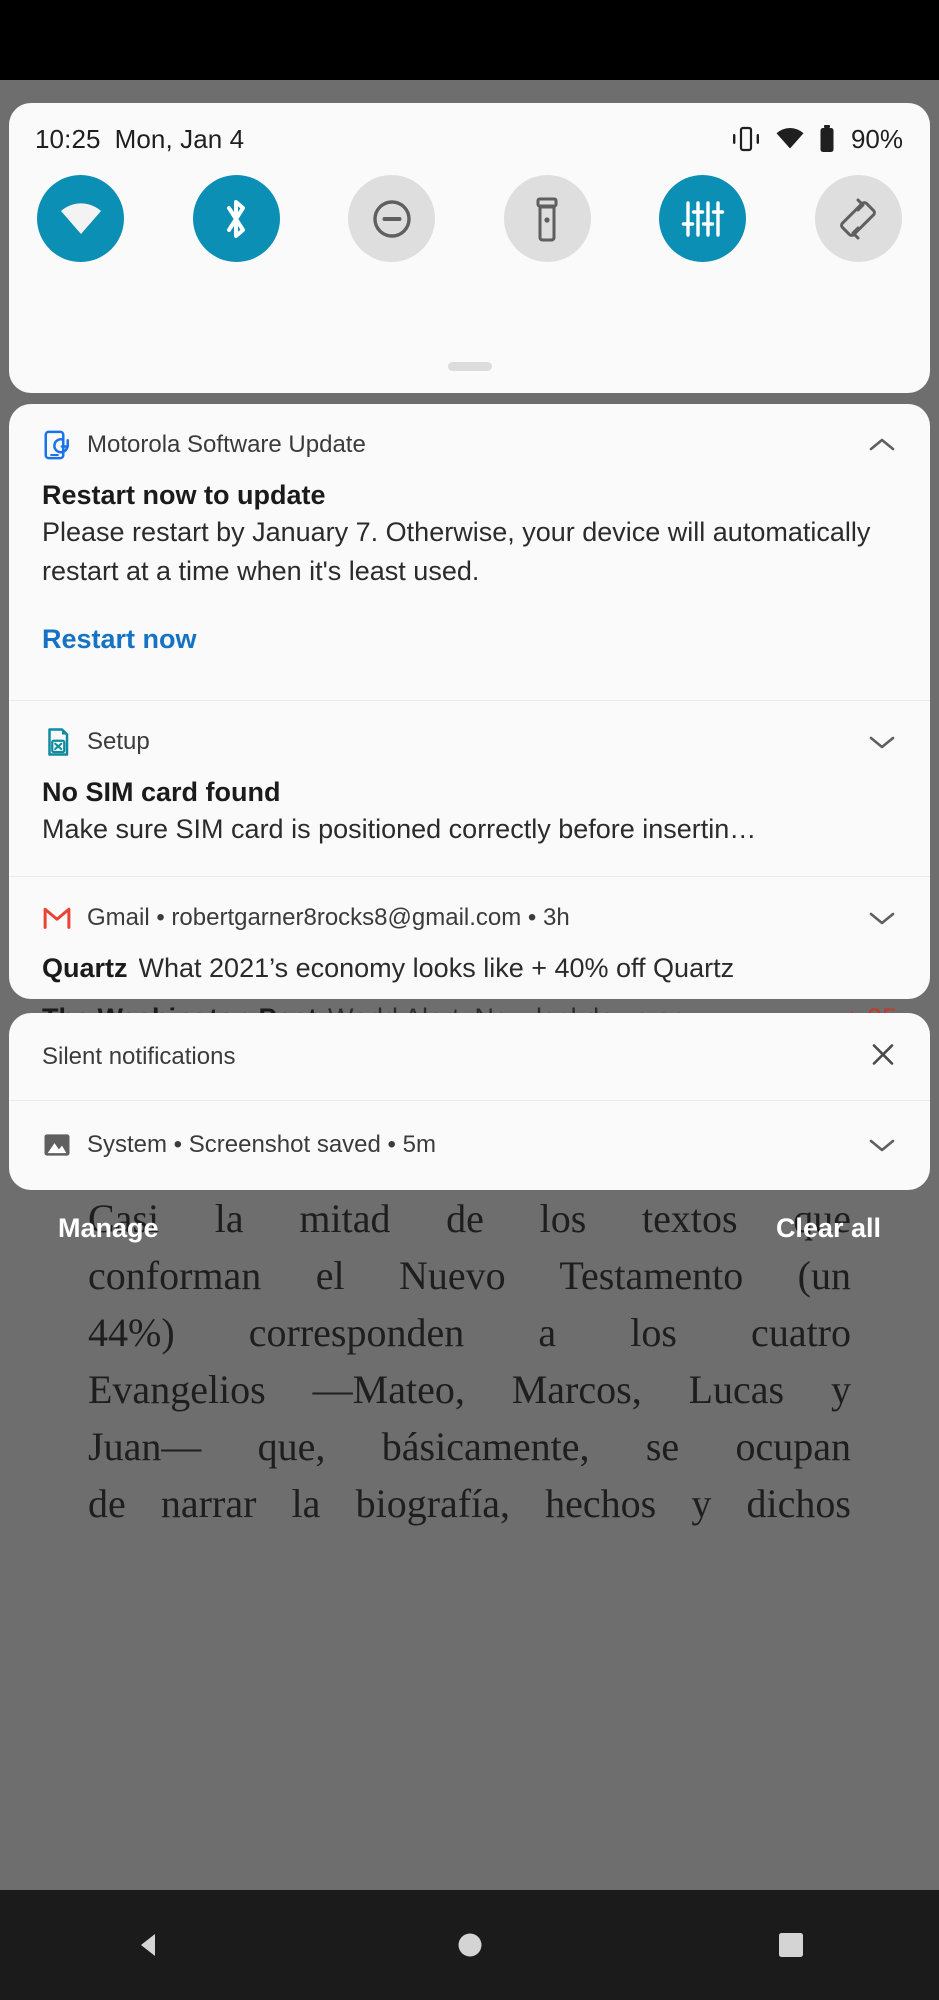  I want to click on restart-now-button: Restart now, so click(119, 639).